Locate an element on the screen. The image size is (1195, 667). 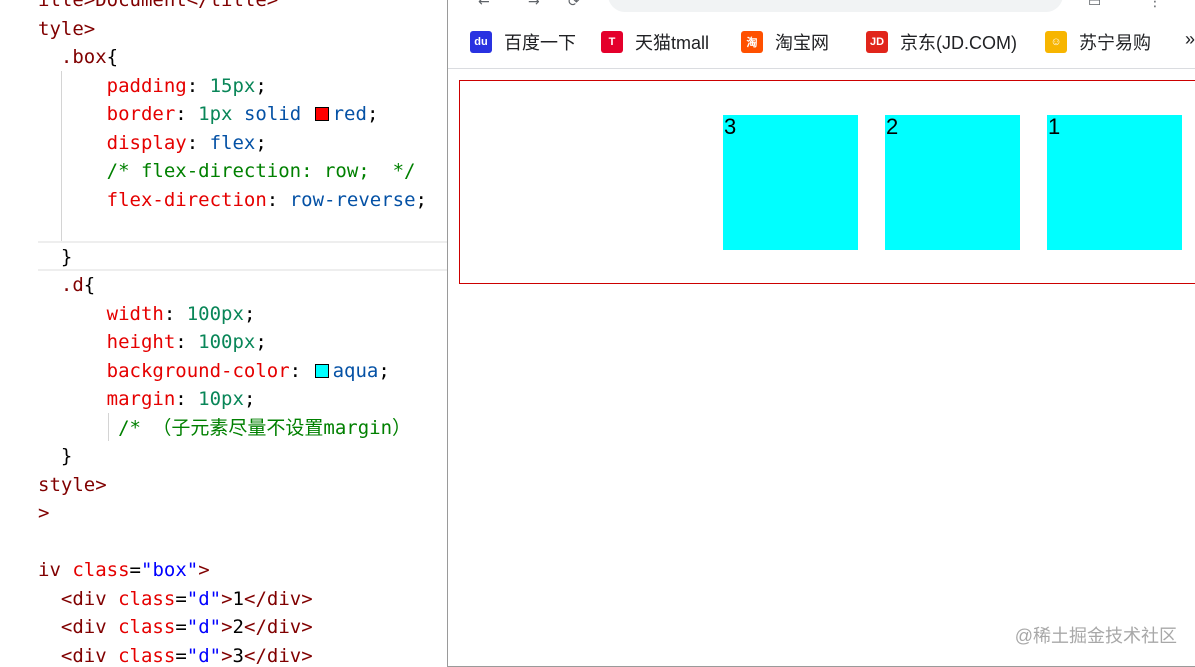
code-token: .d is located at coordinates (72, 285).